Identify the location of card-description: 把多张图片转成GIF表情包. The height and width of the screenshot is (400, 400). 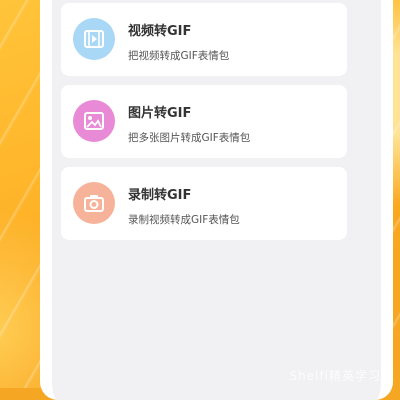
(189, 138).